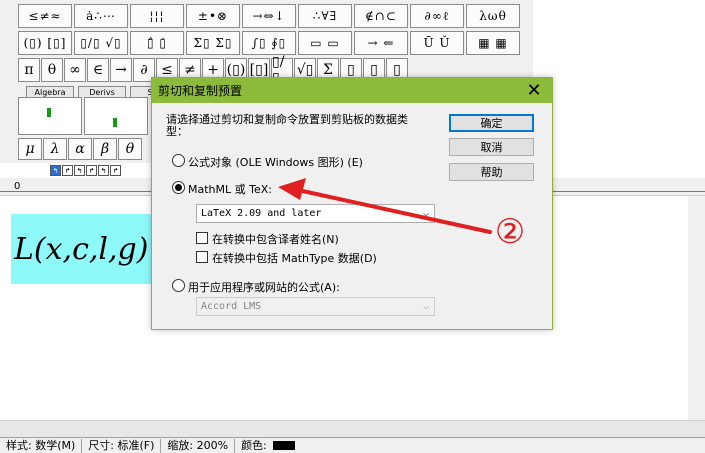 The width and height of the screenshot is (705, 453). I want to click on step-number-badge: ②, so click(510, 232).